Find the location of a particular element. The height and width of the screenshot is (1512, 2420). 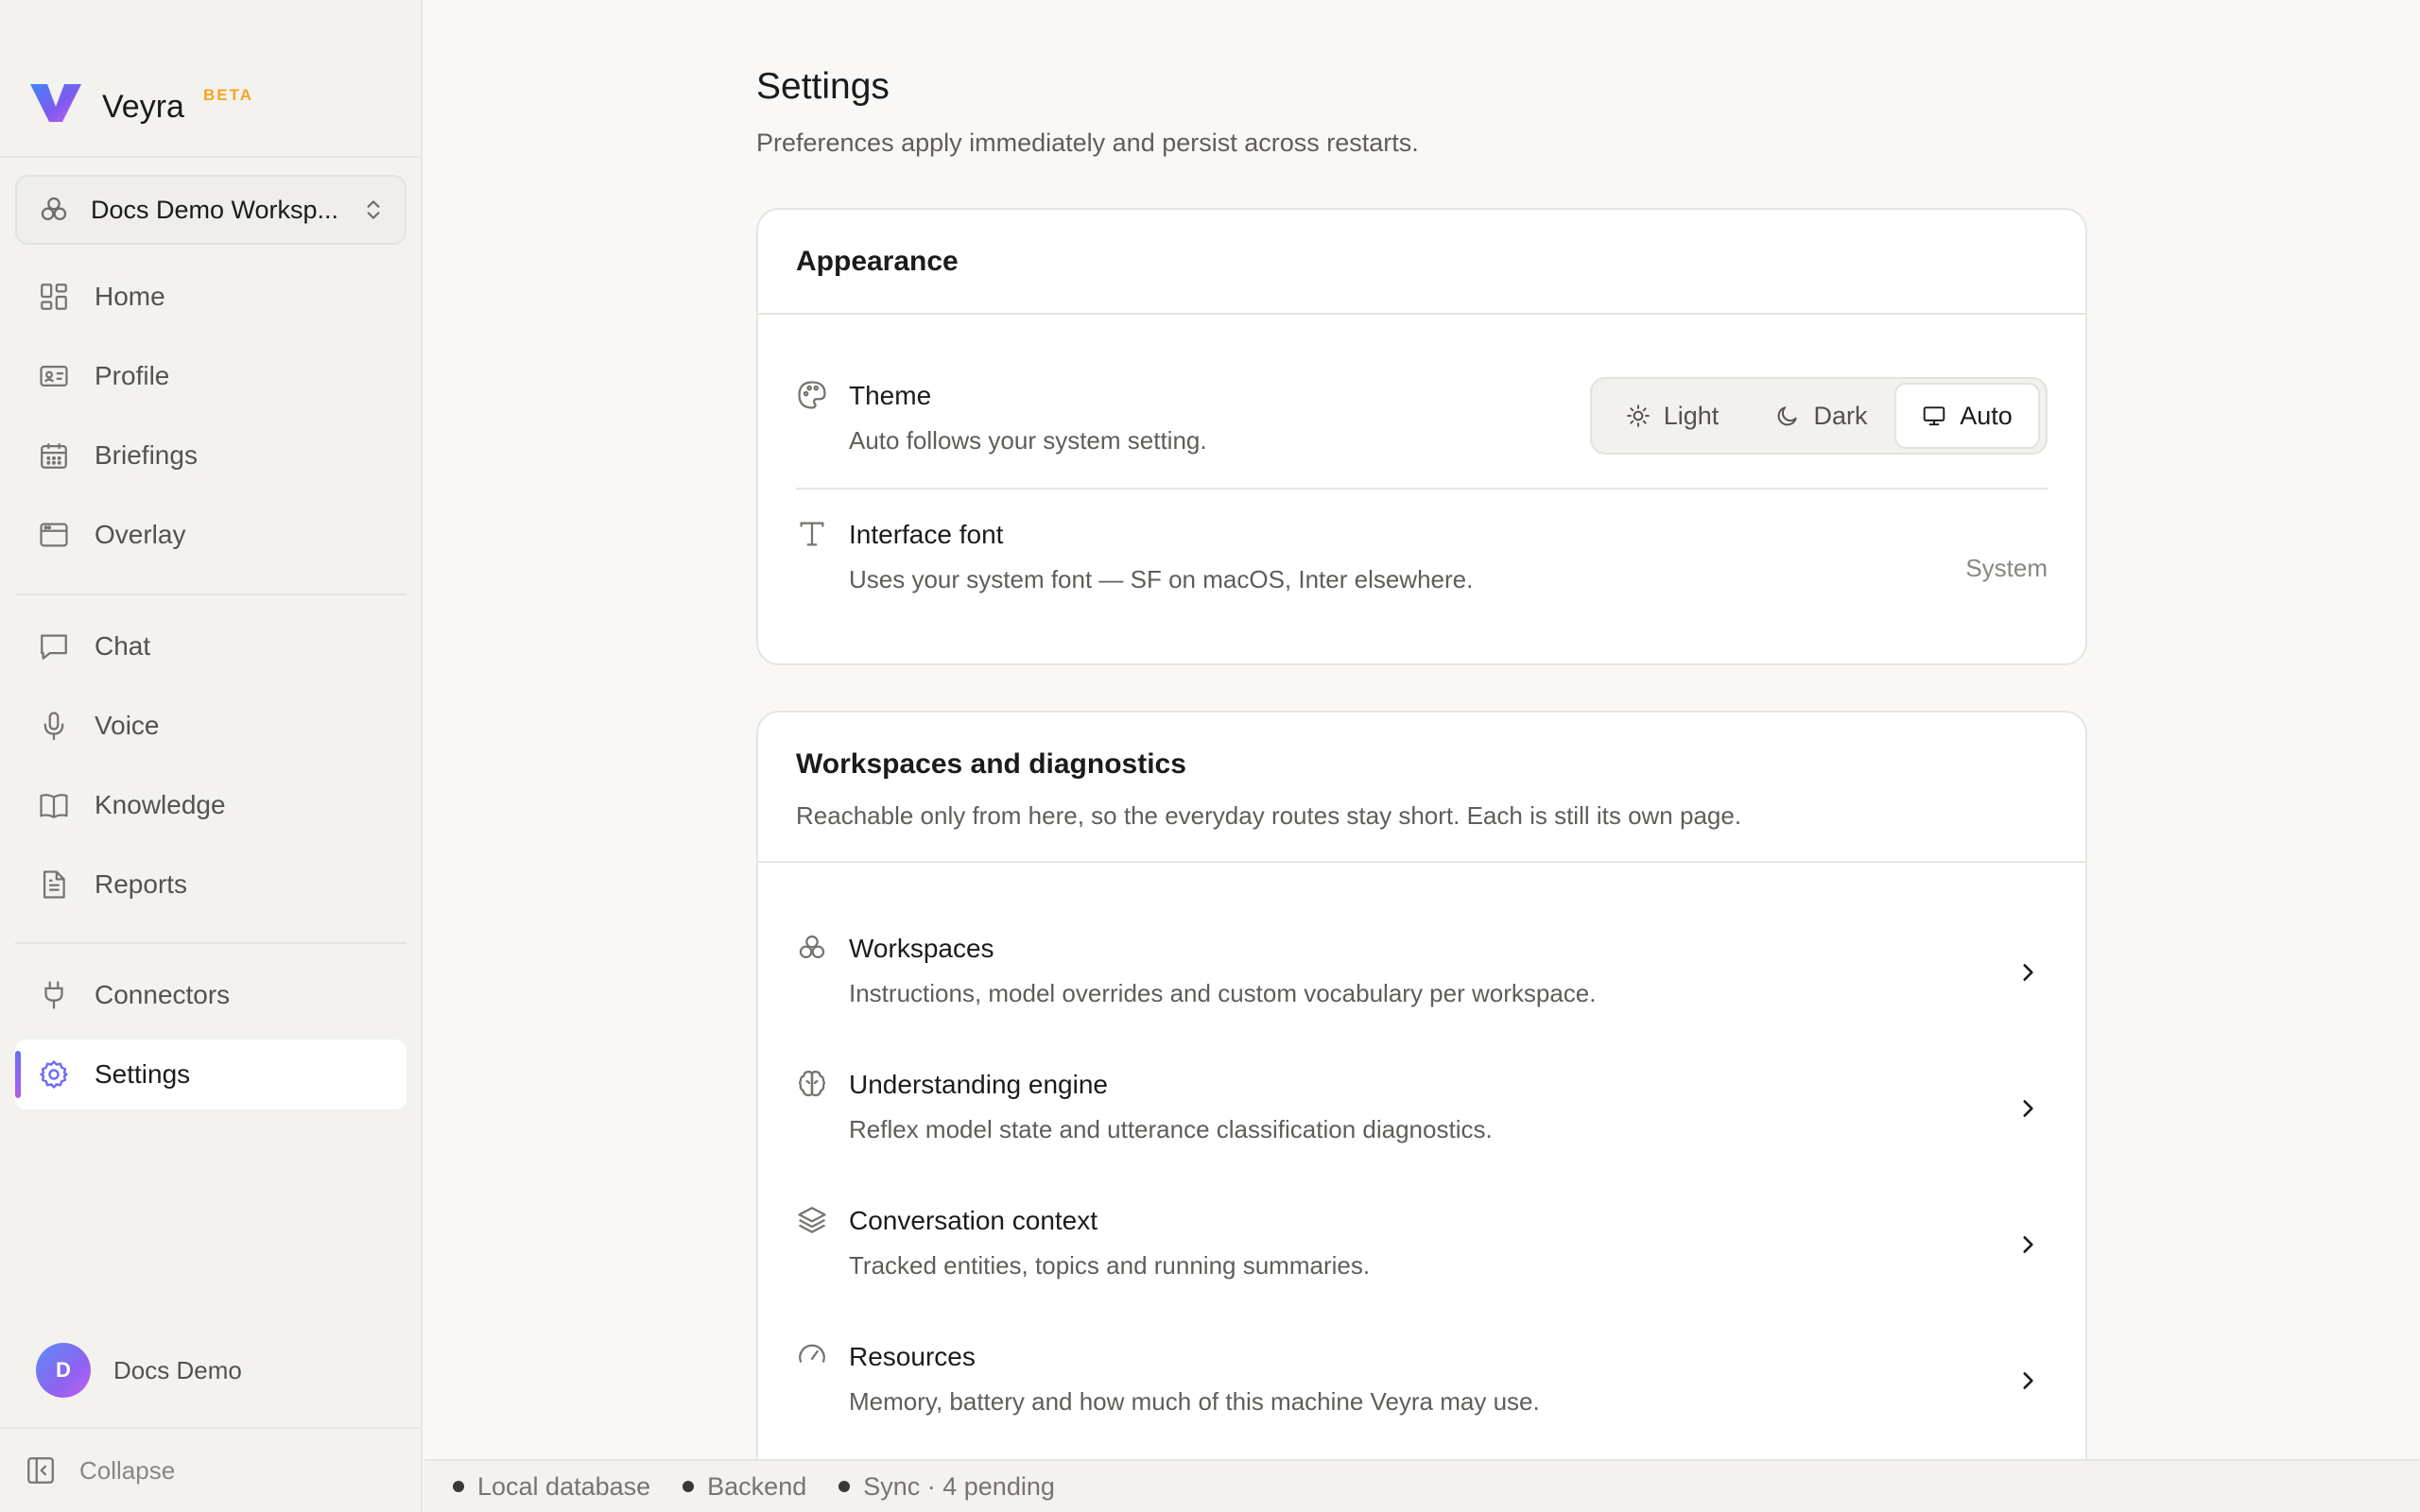

link-row-title: Understanding engine is located at coordinates (978, 1084).